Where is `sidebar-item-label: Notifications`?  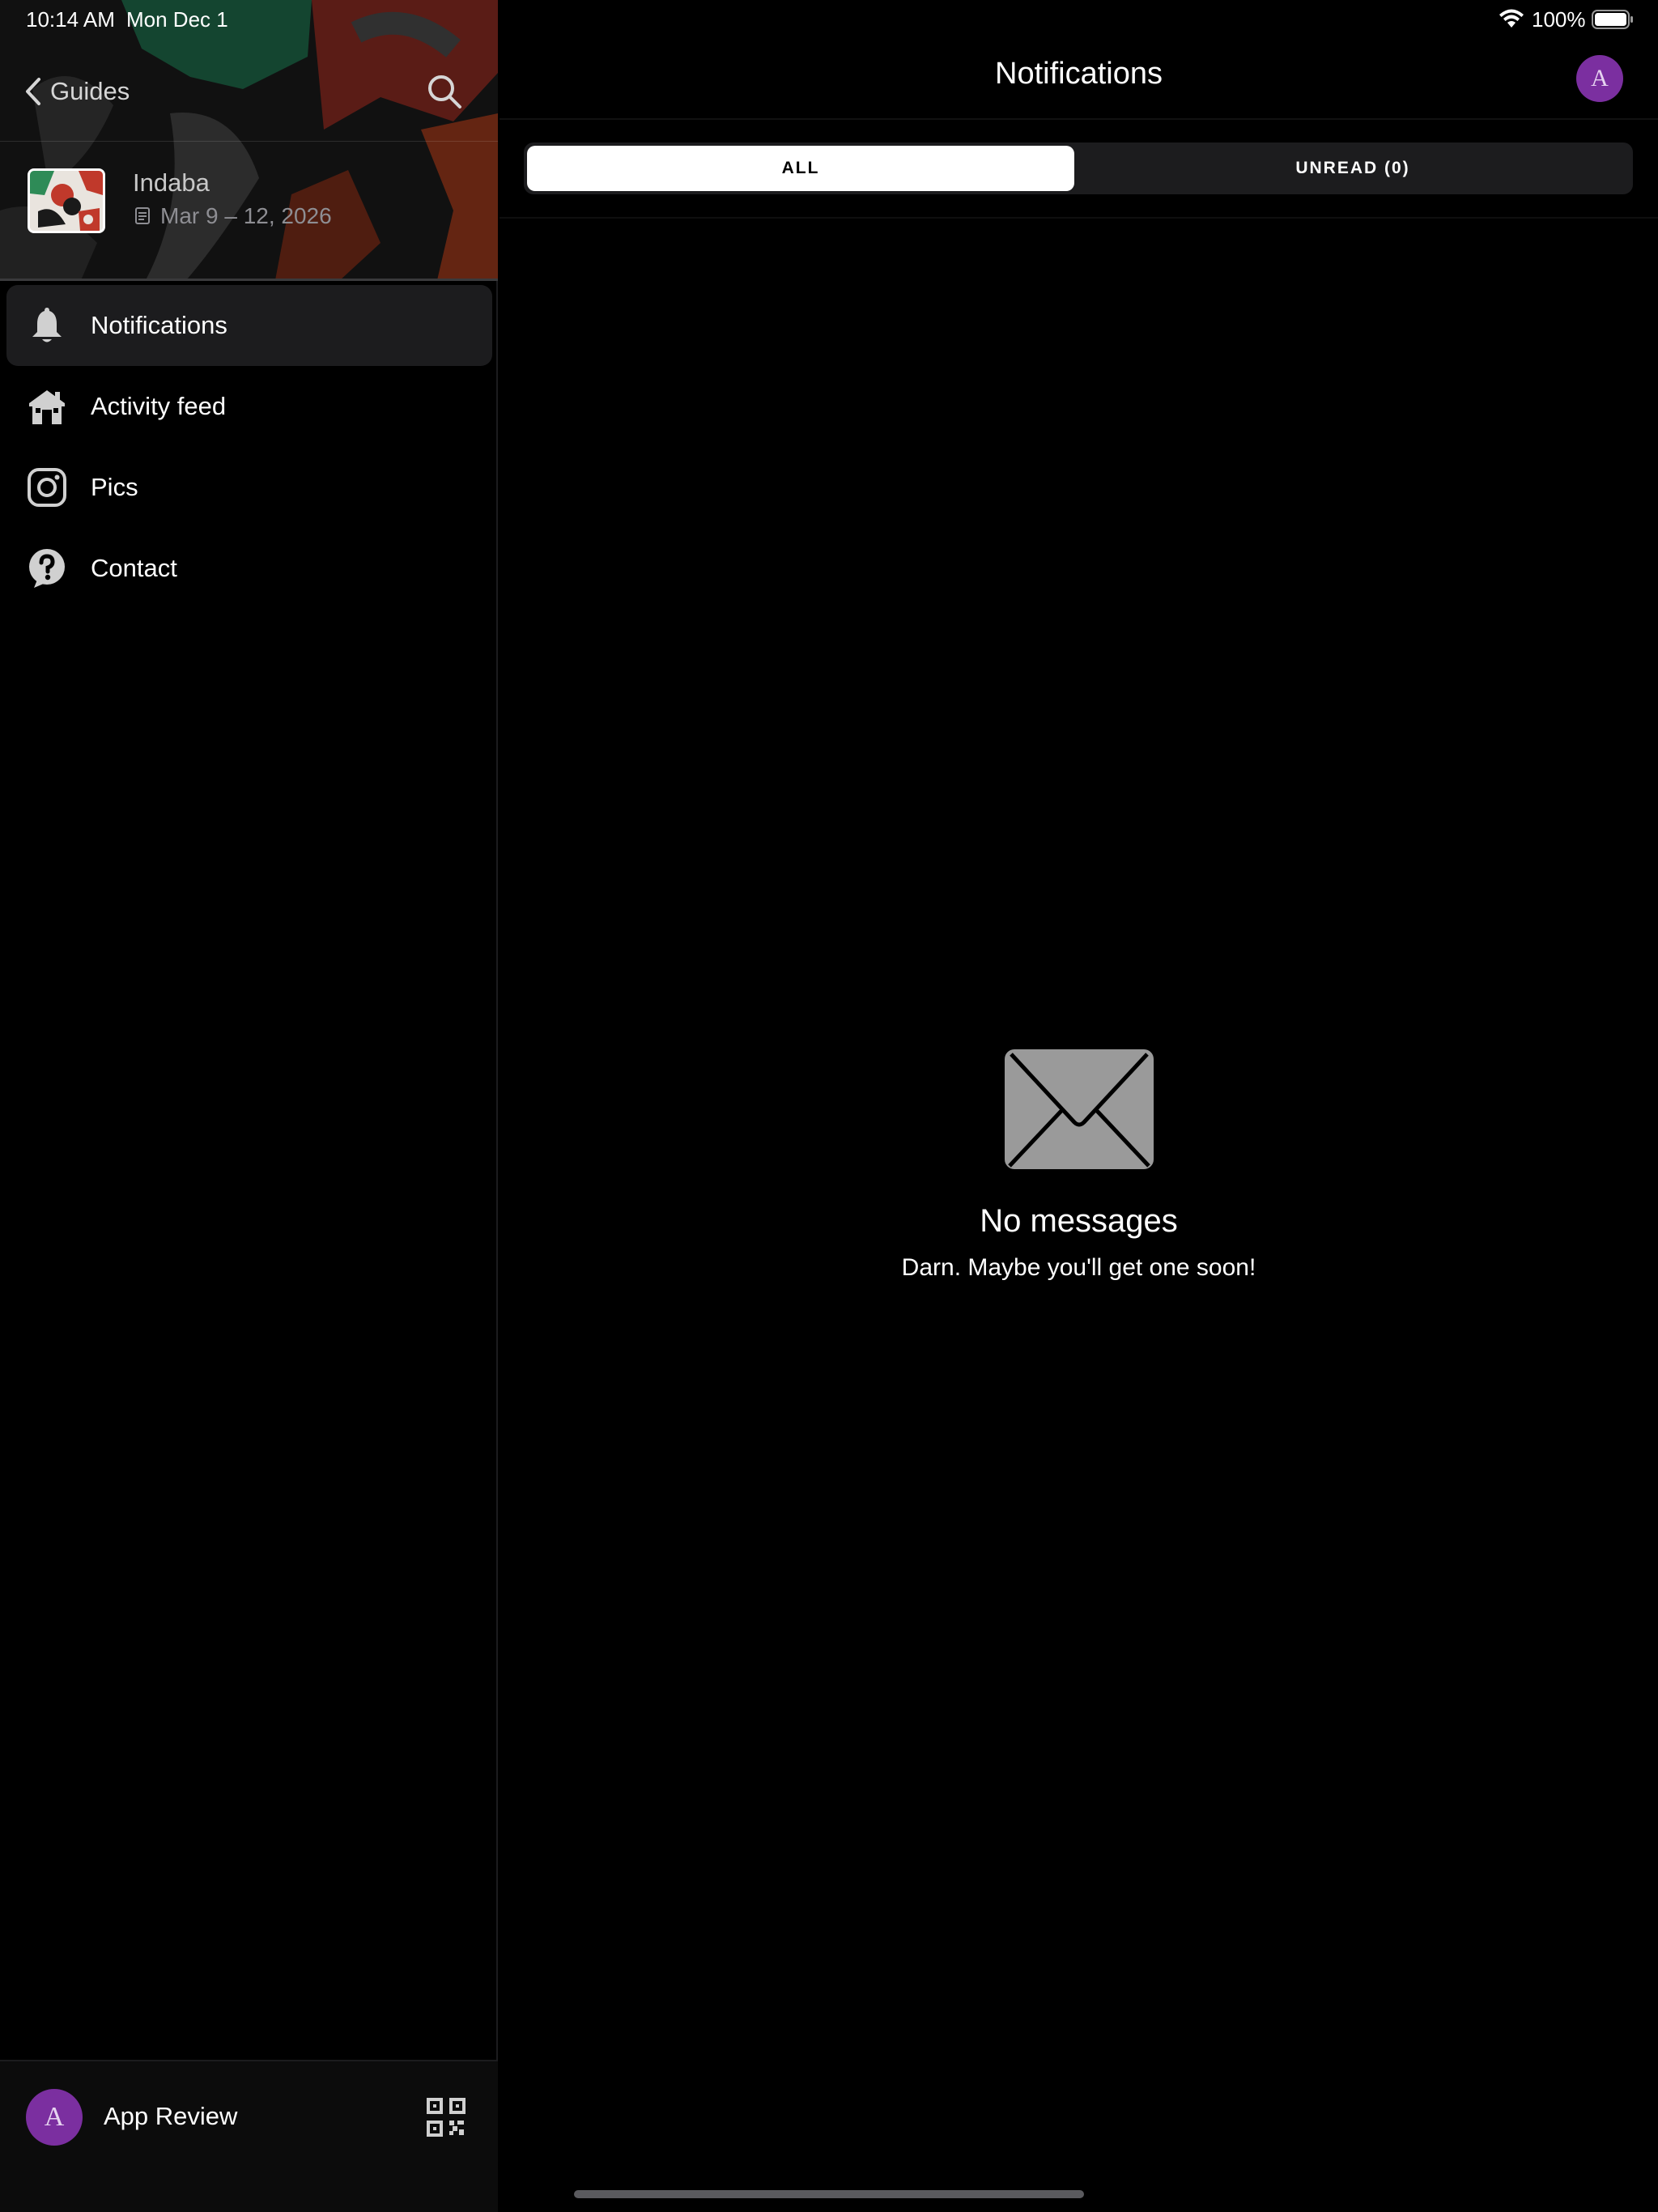 sidebar-item-label: Notifications is located at coordinates (159, 325).